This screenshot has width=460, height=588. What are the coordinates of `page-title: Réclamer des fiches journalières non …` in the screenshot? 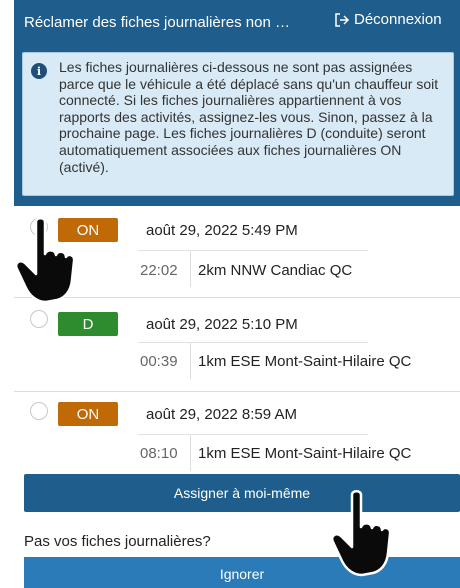 It's located at (157, 22).